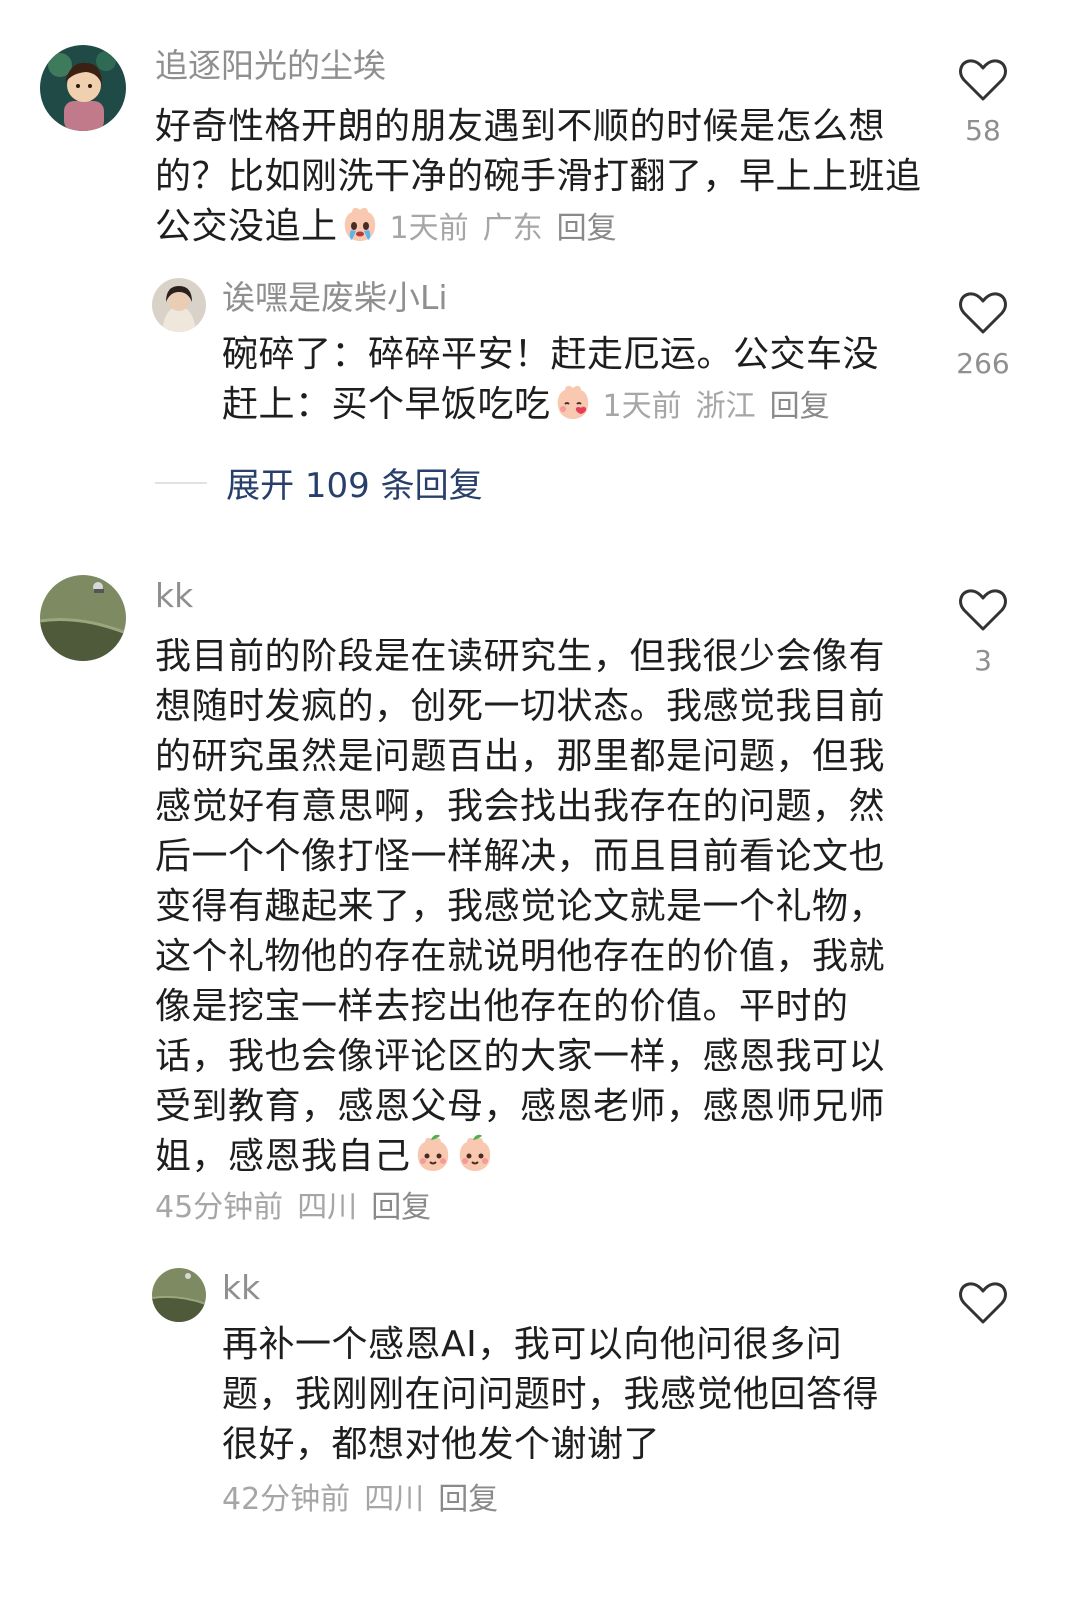  What do you see at coordinates (354, 486) in the screenshot?
I see `expand-replies-label: 展开 109 条回复` at bounding box center [354, 486].